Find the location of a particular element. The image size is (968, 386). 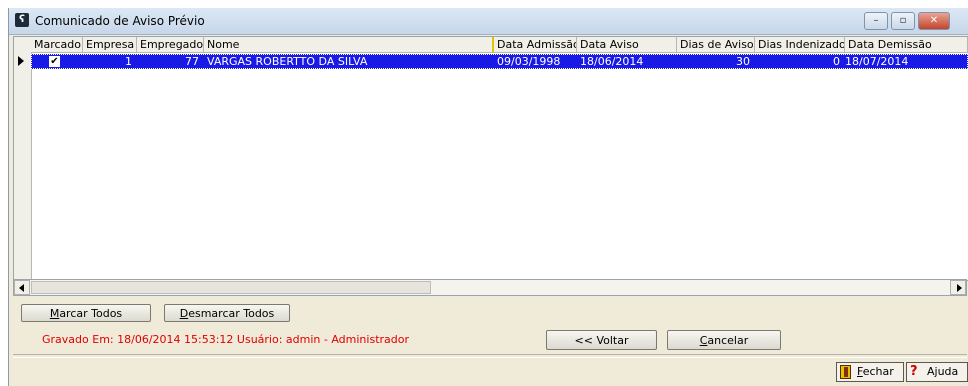

fechar-label: echar is located at coordinates (878, 371).